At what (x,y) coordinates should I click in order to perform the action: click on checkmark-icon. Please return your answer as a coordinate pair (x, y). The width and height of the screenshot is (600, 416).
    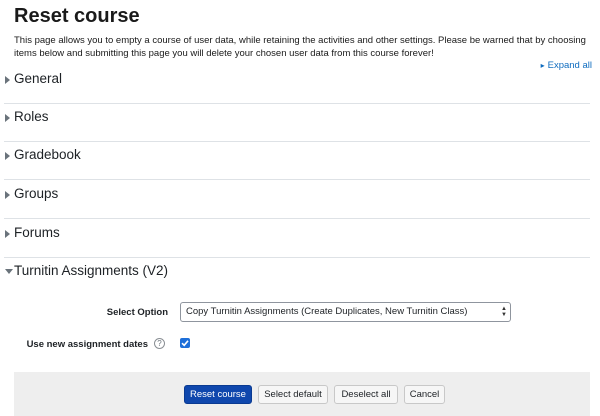
    Looking at the image, I should click on (185, 343).